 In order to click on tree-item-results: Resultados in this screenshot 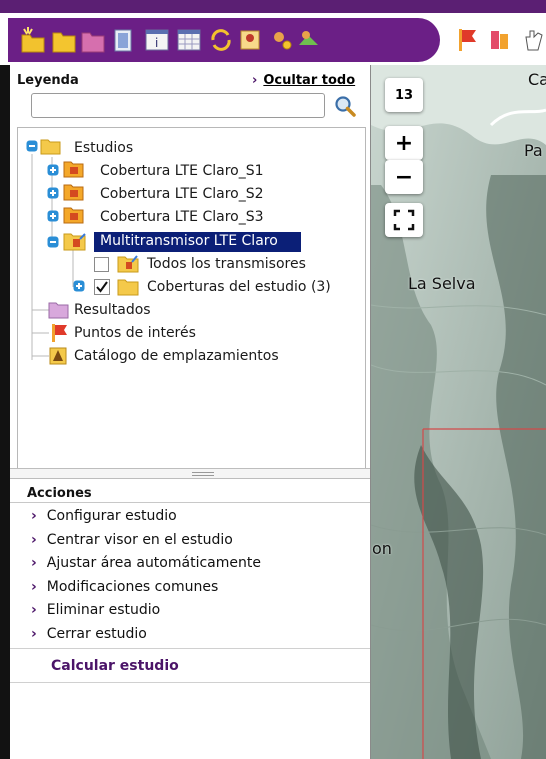, I will do `click(112, 310)`.